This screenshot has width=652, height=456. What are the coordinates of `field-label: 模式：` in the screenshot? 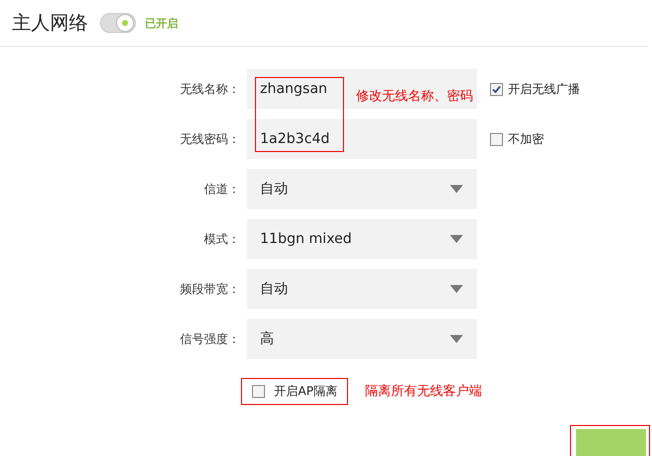 It's located at (221, 239).